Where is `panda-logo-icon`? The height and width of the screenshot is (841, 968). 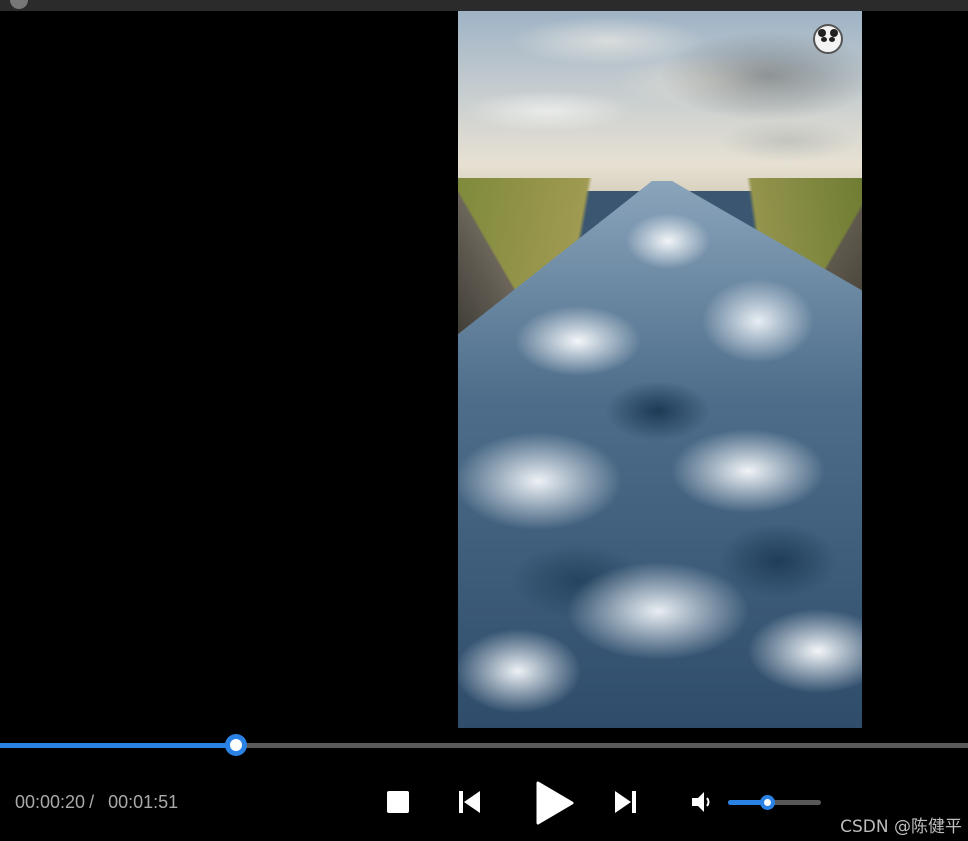 panda-logo-icon is located at coordinates (828, 39).